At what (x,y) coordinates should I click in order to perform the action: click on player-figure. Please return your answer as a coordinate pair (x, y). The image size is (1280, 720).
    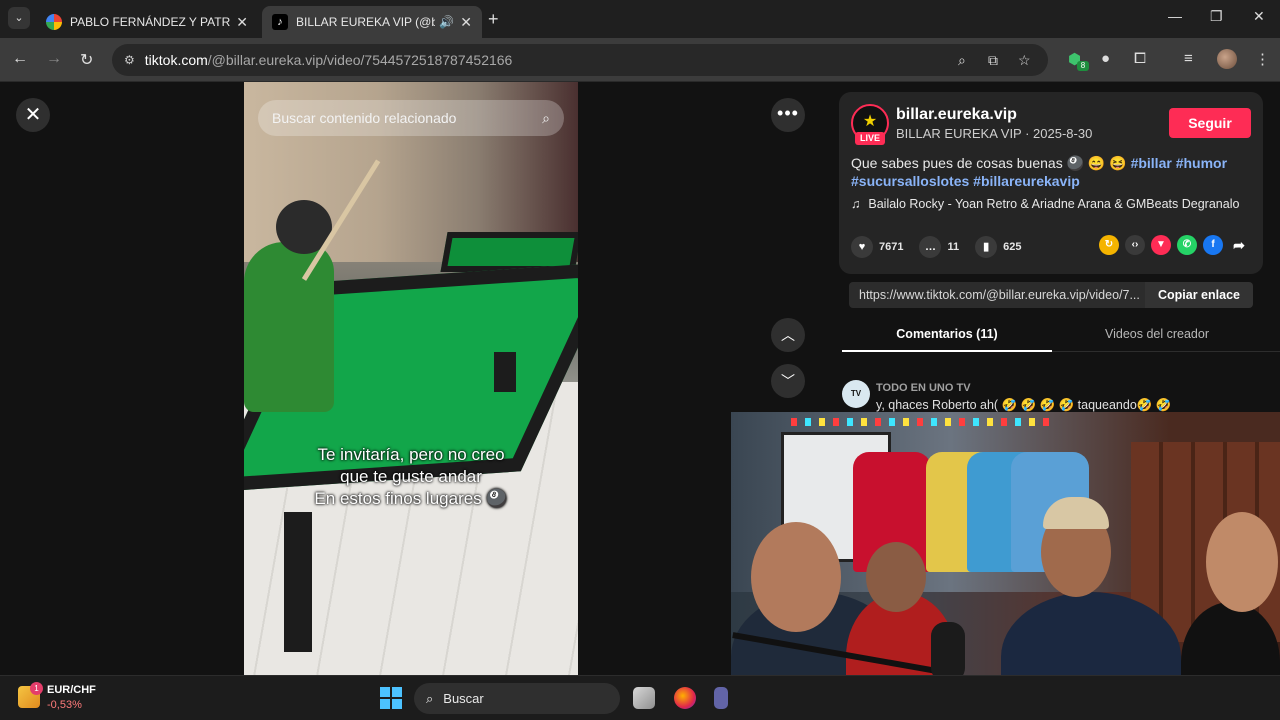
    Looking at the image, I should click on (289, 327).